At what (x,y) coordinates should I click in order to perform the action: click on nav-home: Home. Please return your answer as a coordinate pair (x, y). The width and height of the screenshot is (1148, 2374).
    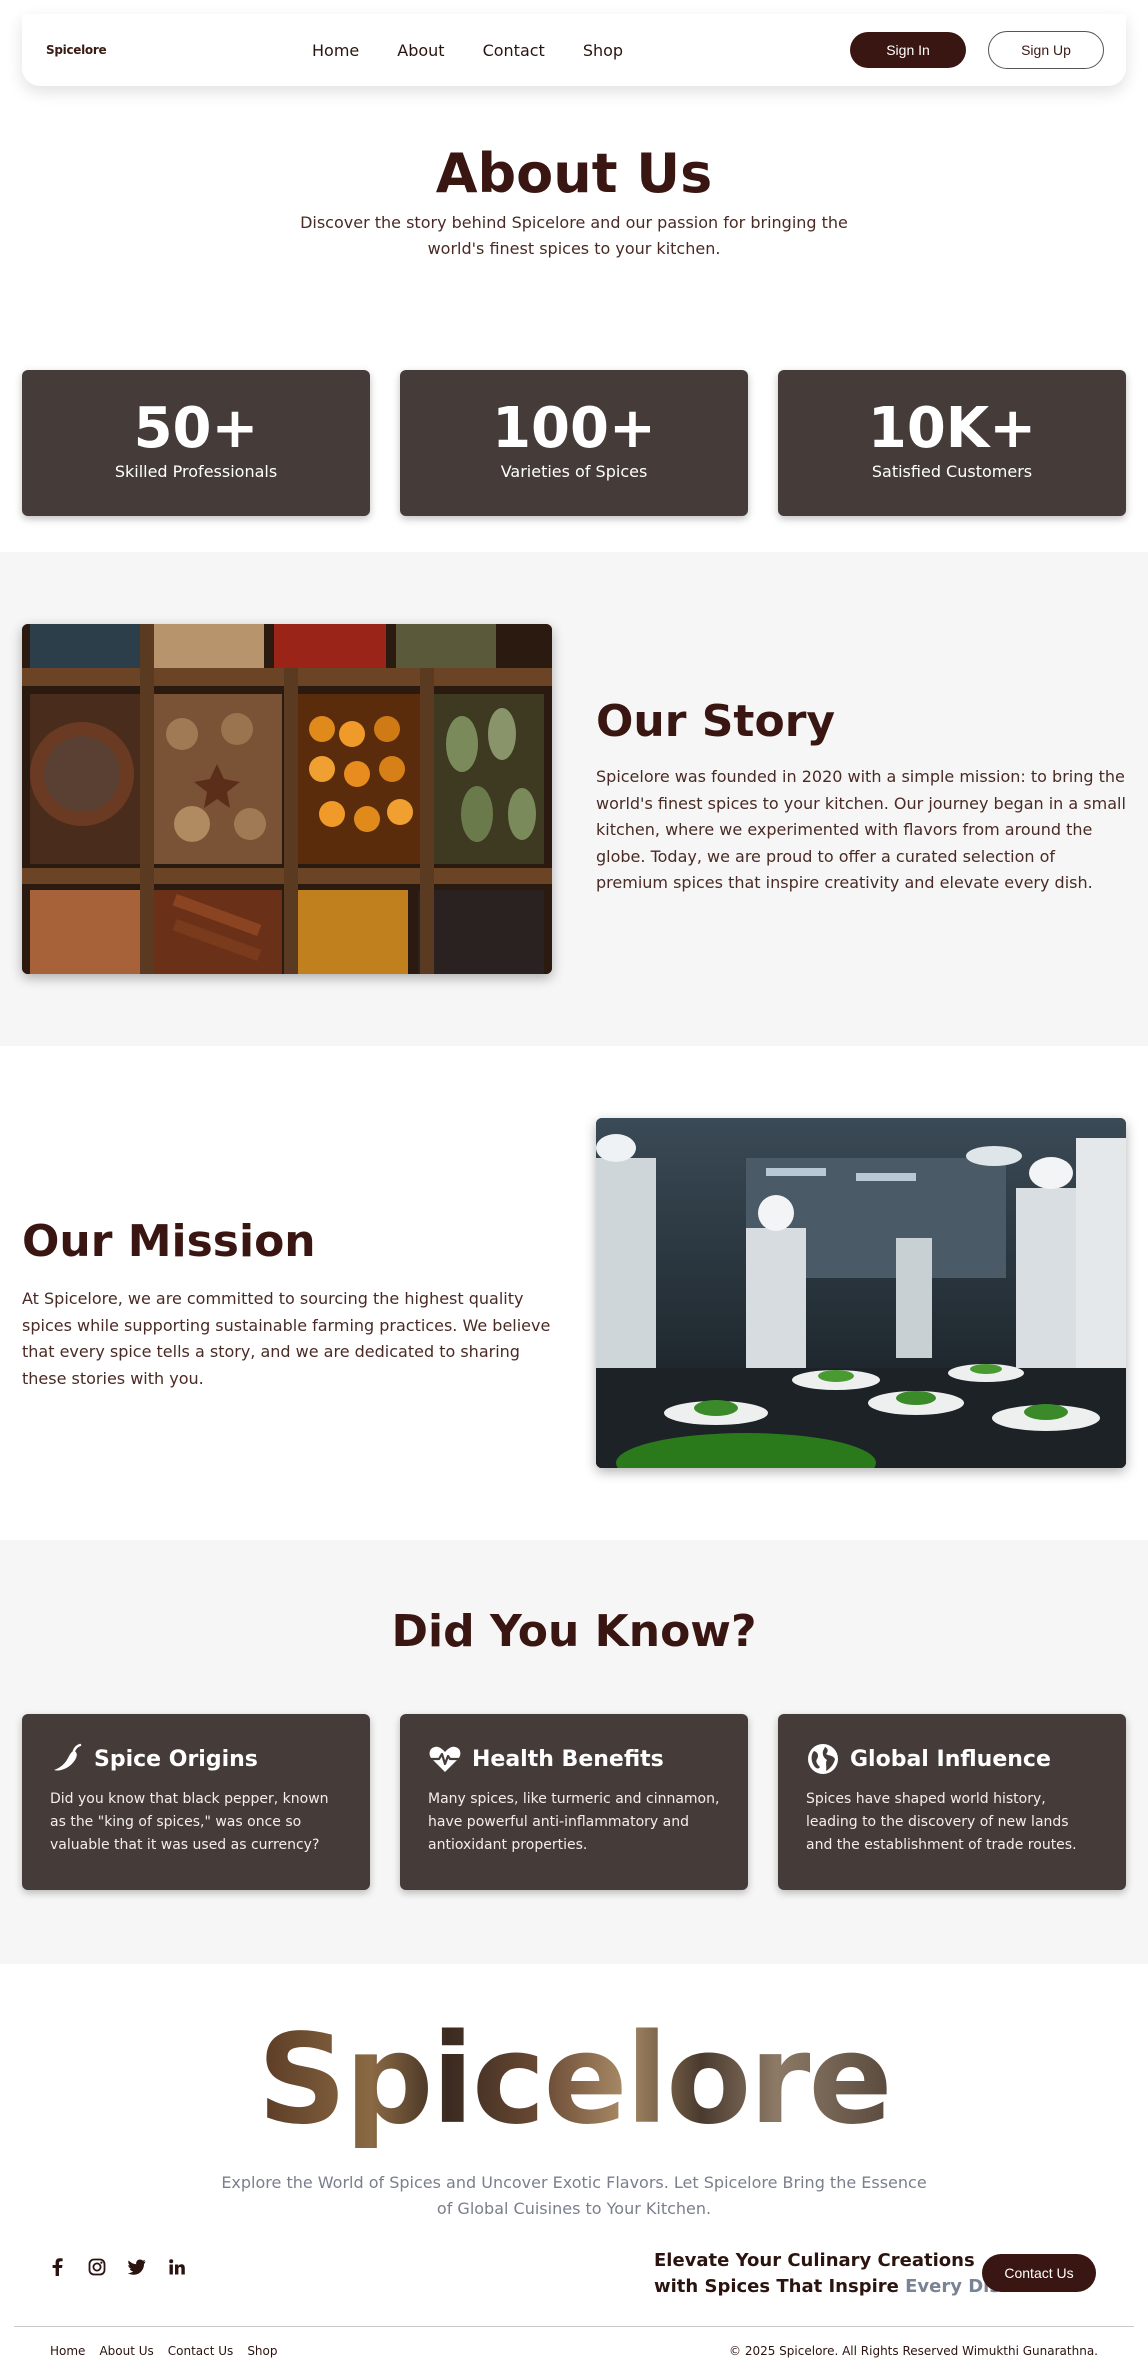
    Looking at the image, I should click on (335, 50).